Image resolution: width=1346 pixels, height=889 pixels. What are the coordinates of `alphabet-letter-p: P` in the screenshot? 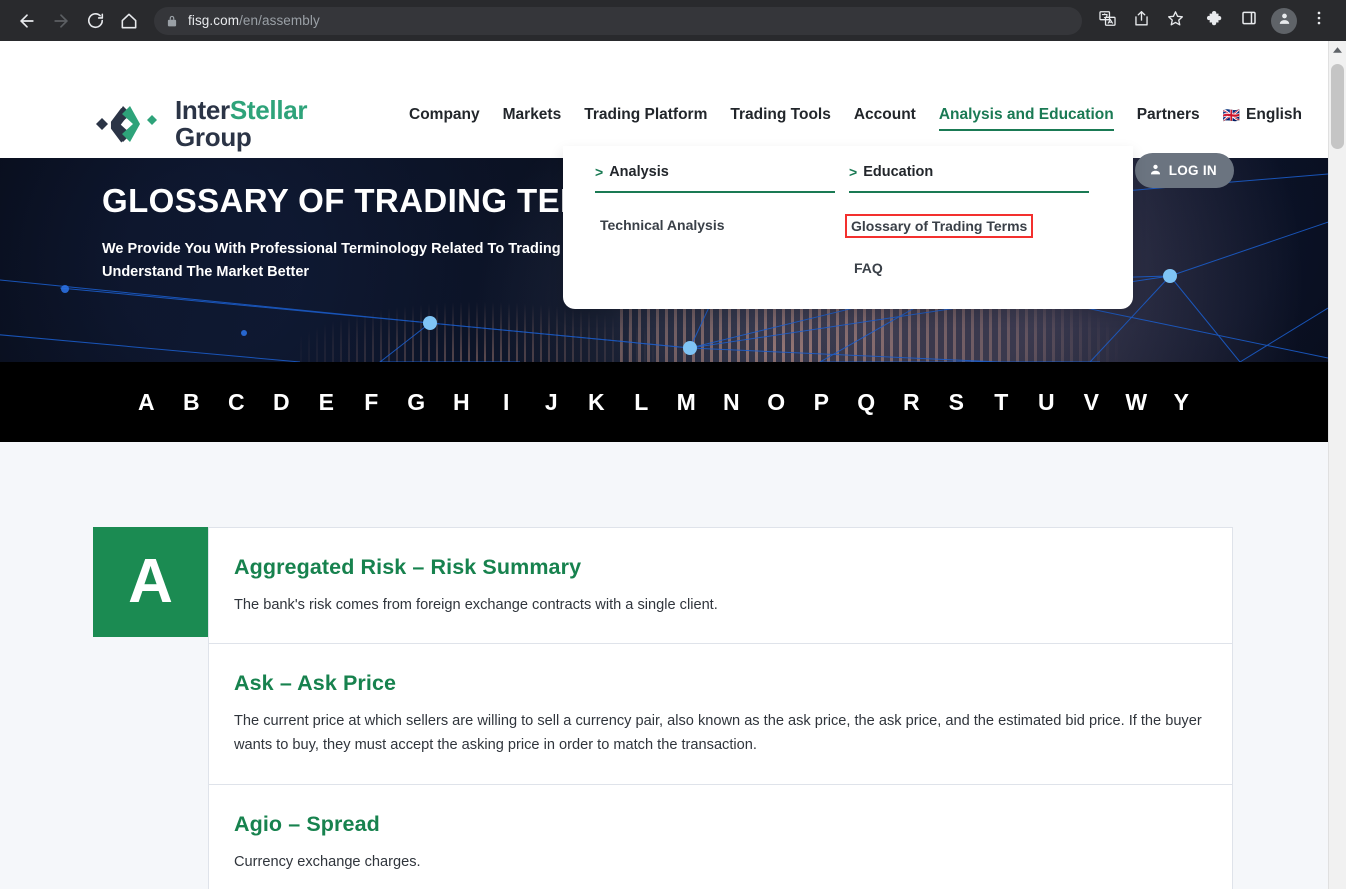 It's located at (821, 402).